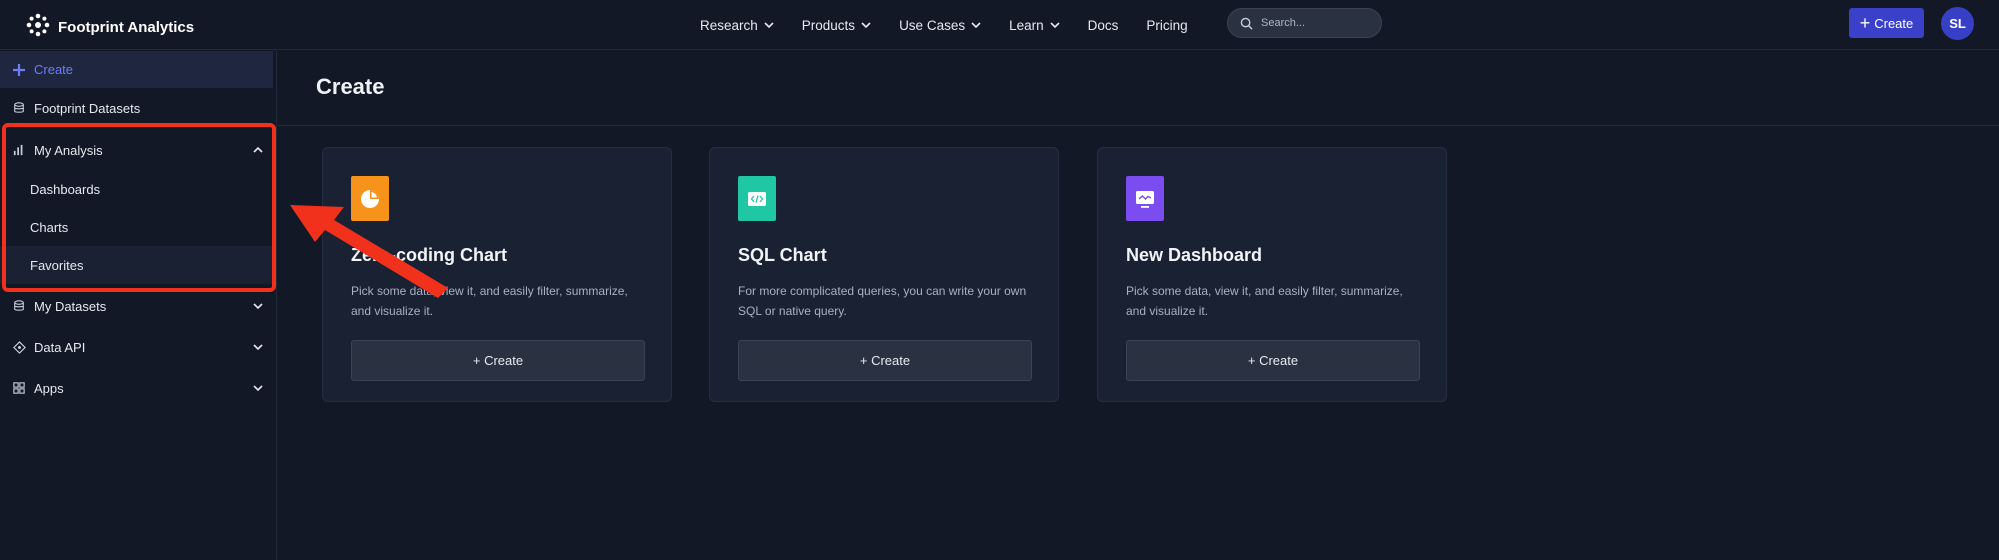 The width and height of the screenshot is (1999, 560). What do you see at coordinates (1894, 23) in the screenshot?
I see `top-create-label: Create` at bounding box center [1894, 23].